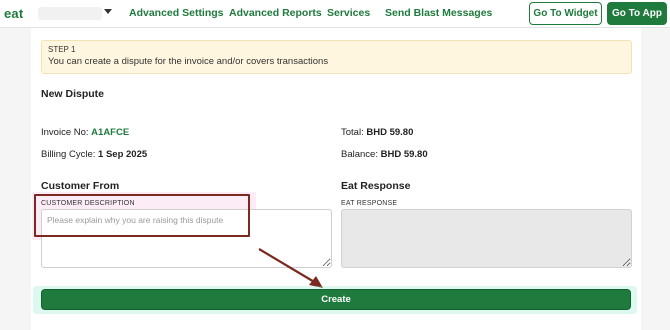  I want to click on create-button: Create, so click(336, 299).